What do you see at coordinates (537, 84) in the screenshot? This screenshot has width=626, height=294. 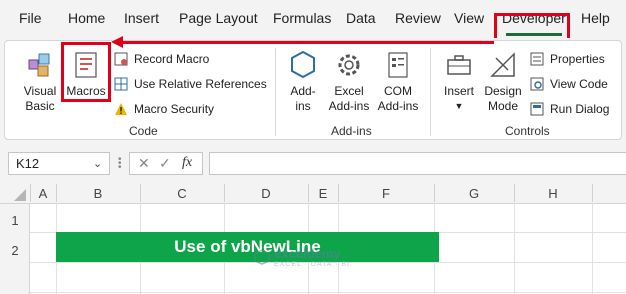 I see `view-code-icon` at bounding box center [537, 84].